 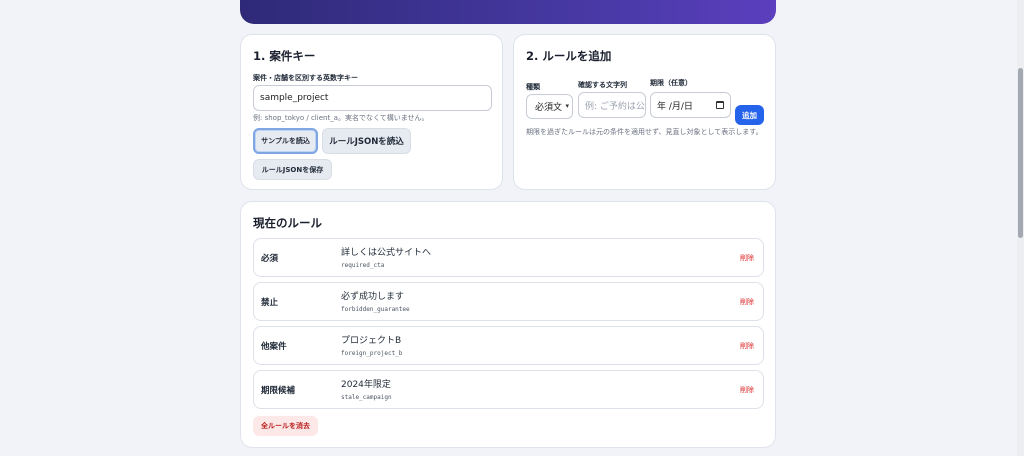 I want to click on load-rules-json-button: ルールJSONを読込, so click(x=366, y=141).